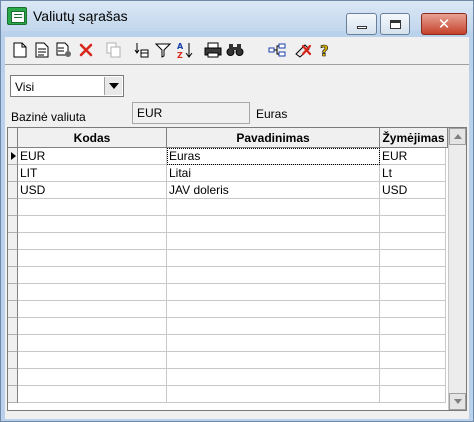  I want to click on column-header-name: Pavadinimas, so click(273, 138).